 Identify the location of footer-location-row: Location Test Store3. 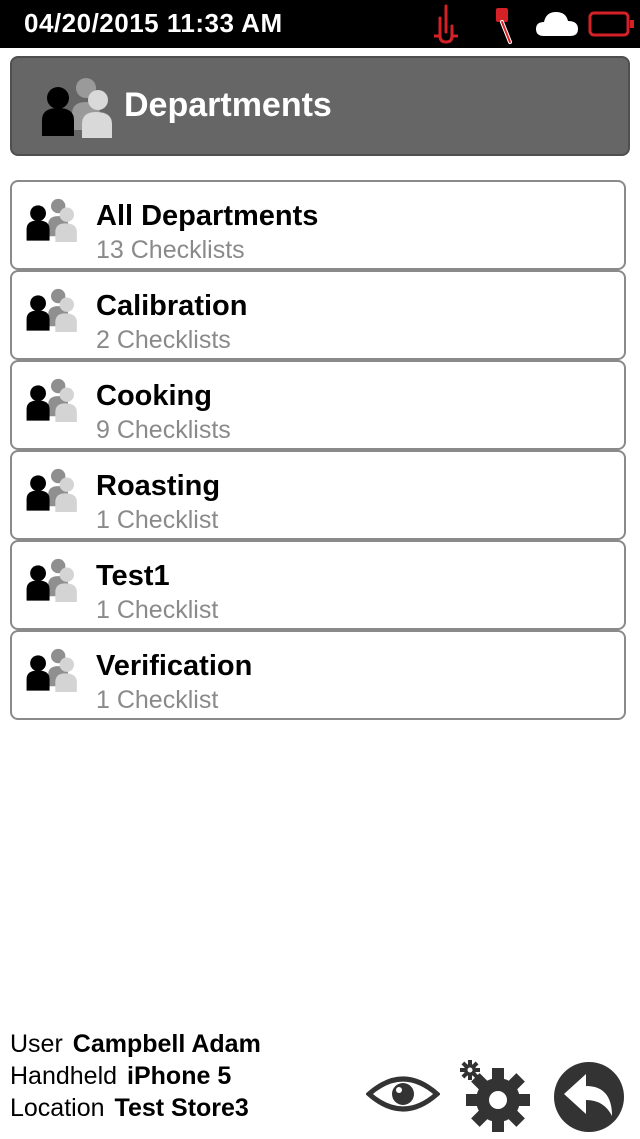
(135, 1108).